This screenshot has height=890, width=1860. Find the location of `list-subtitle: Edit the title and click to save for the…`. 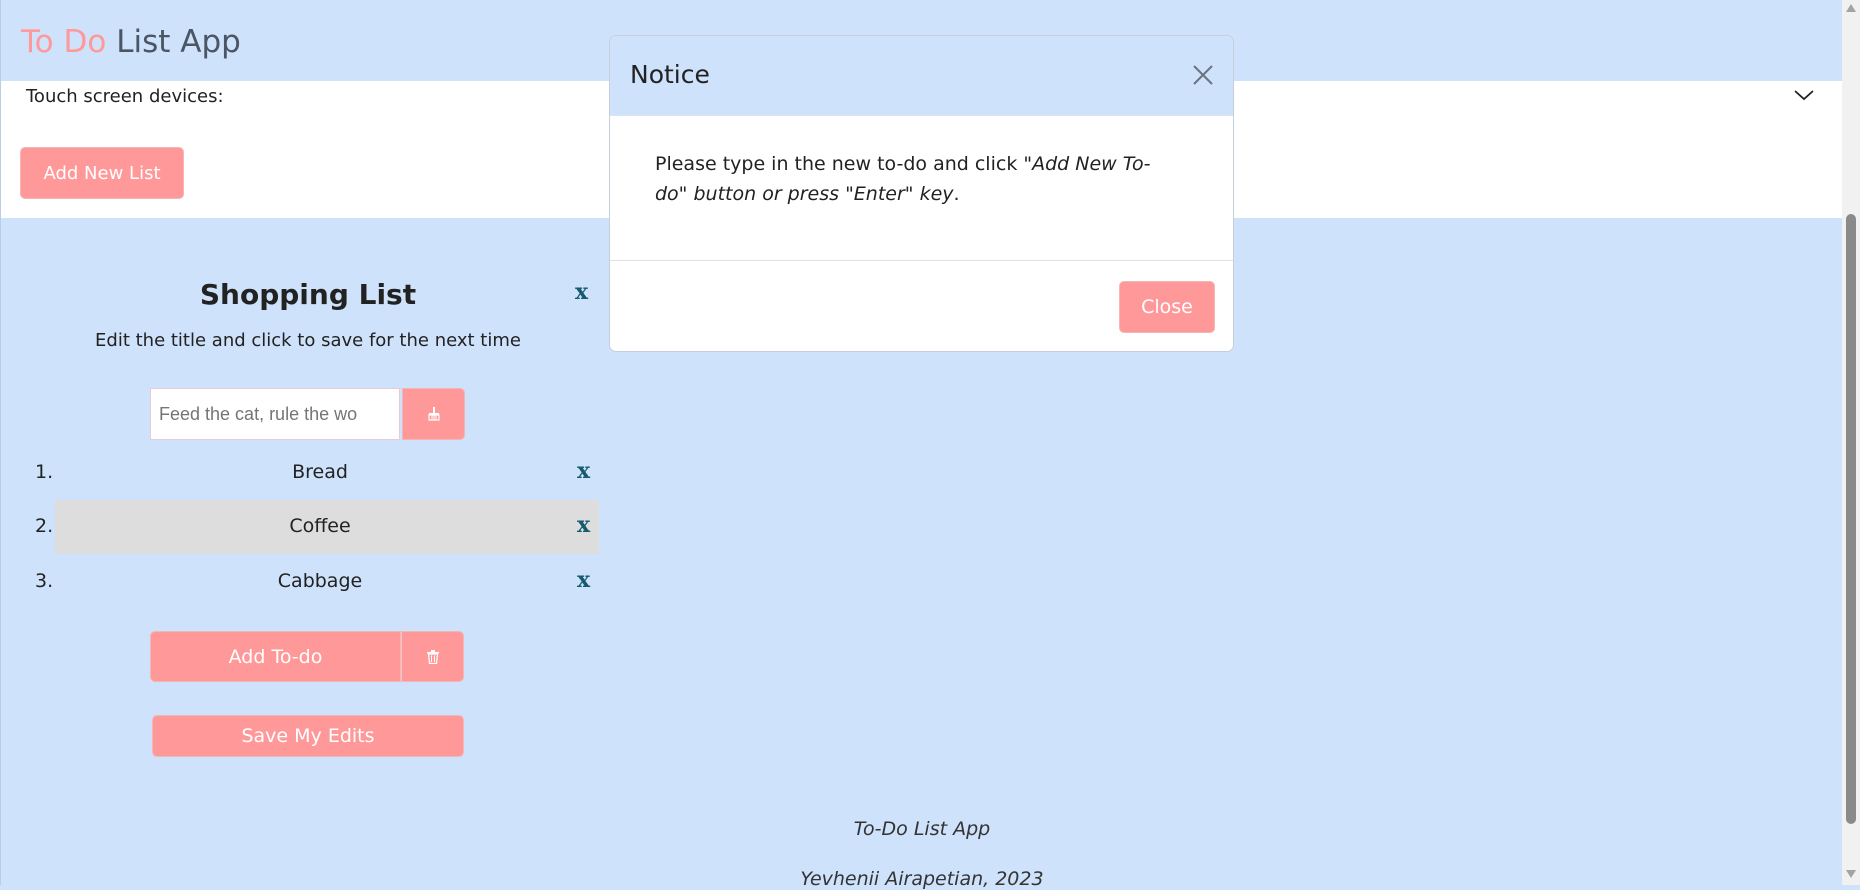

list-subtitle: Edit the title and click to save for the… is located at coordinates (308, 340).